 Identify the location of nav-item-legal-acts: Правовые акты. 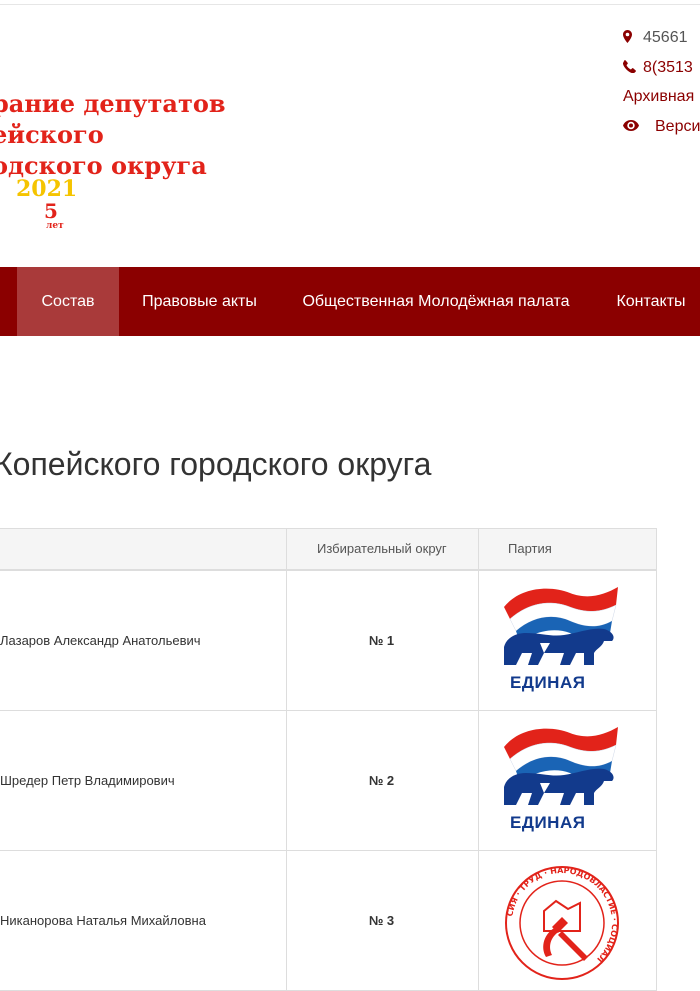
(199, 301).